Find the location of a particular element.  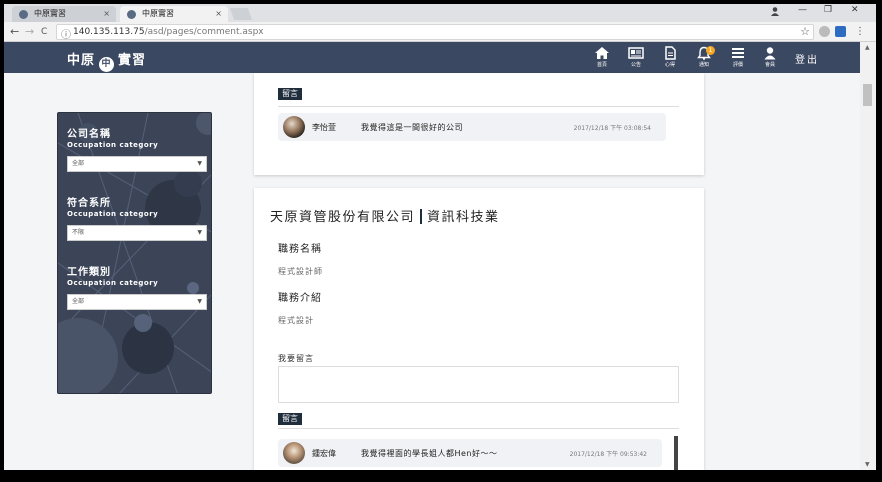

filter-title: 公司名稱 is located at coordinates (89, 134).